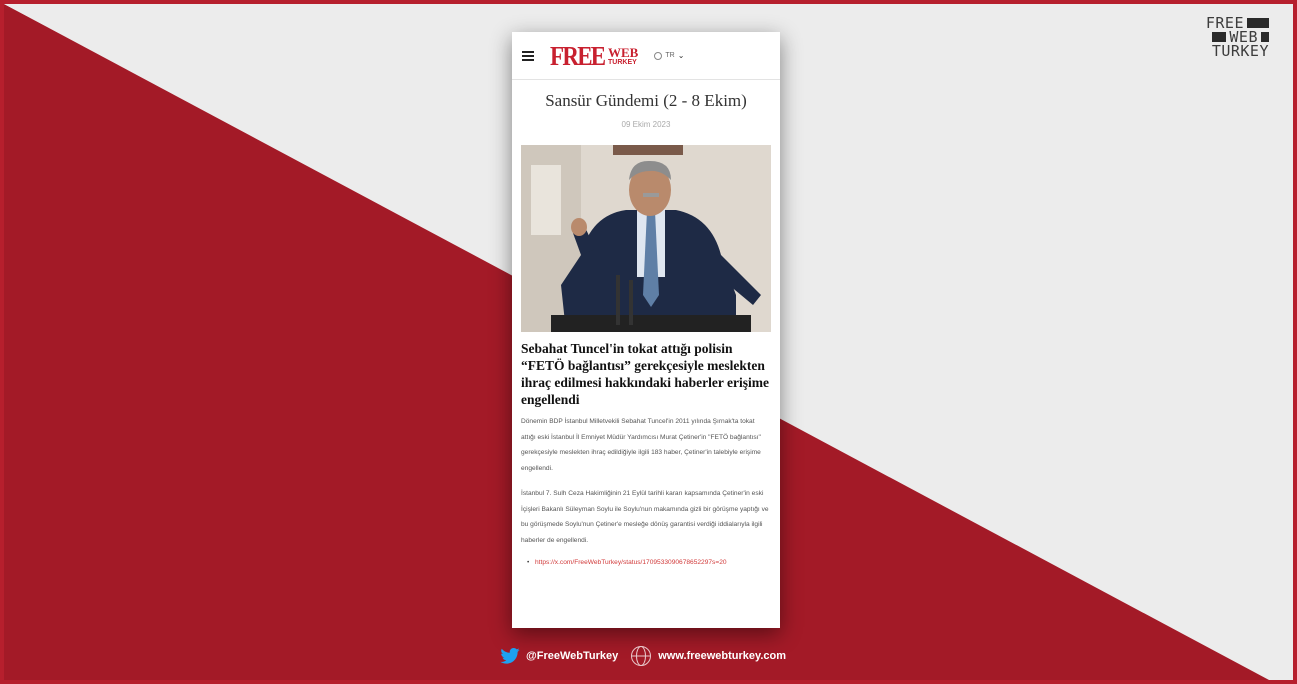 This screenshot has height=684, width=1297. Describe the element at coordinates (646, 100) in the screenshot. I see `article-title: Sansür Gündemi (2 - 8 Ekim)` at that location.